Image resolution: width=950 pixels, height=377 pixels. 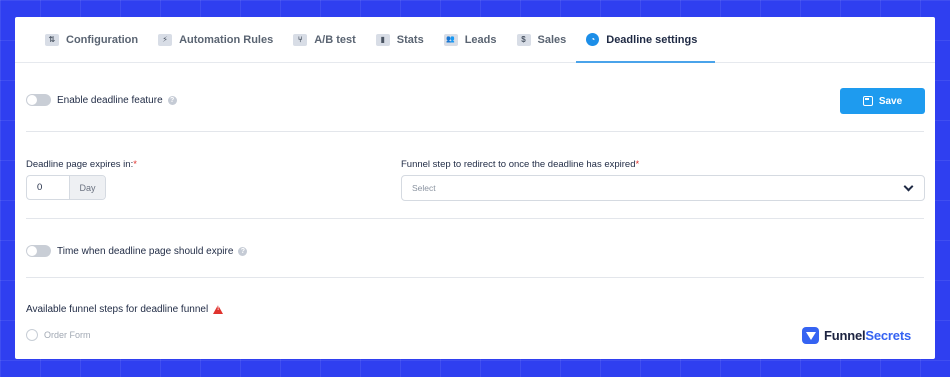 I want to click on tab-leads: 👥 Leads, so click(x=470, y=39).